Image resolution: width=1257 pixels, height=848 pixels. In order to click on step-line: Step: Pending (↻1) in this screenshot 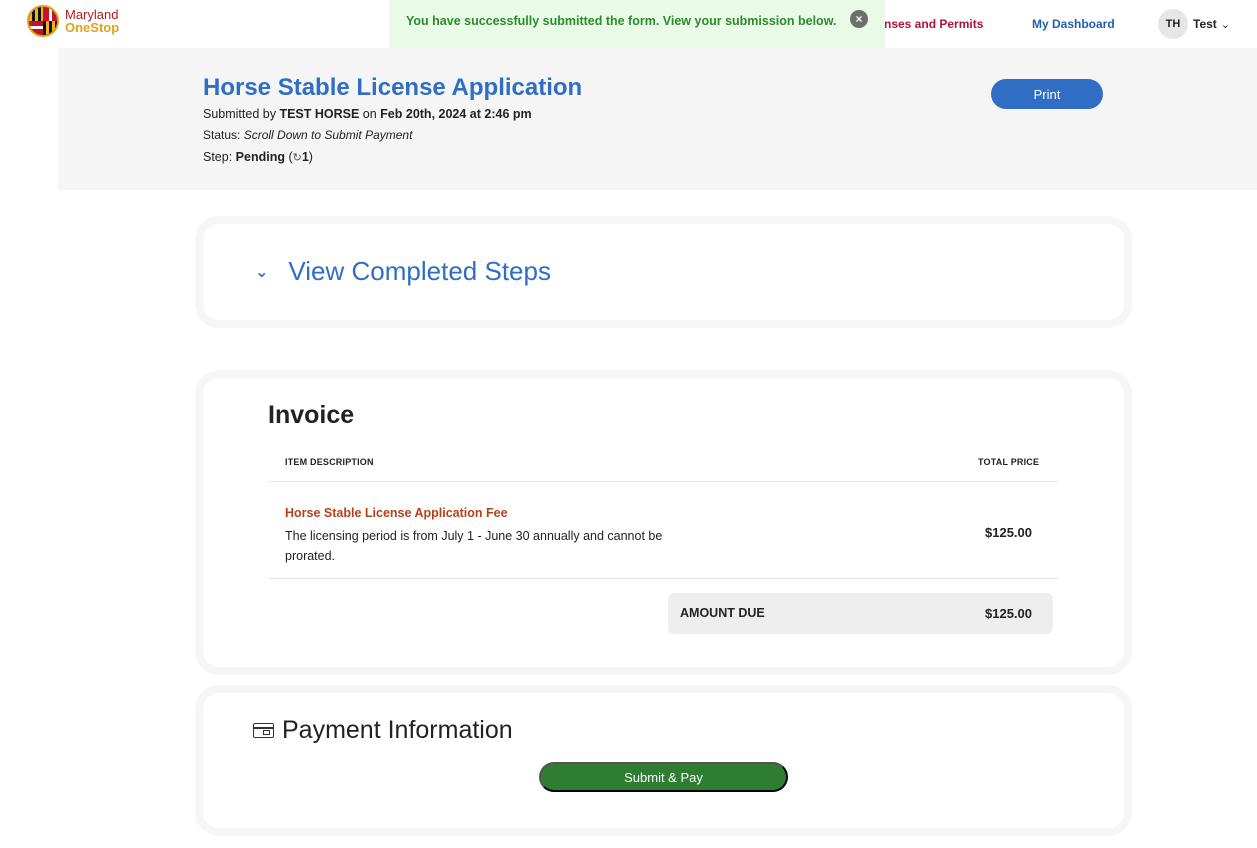, I will do `click(258, 157)`.